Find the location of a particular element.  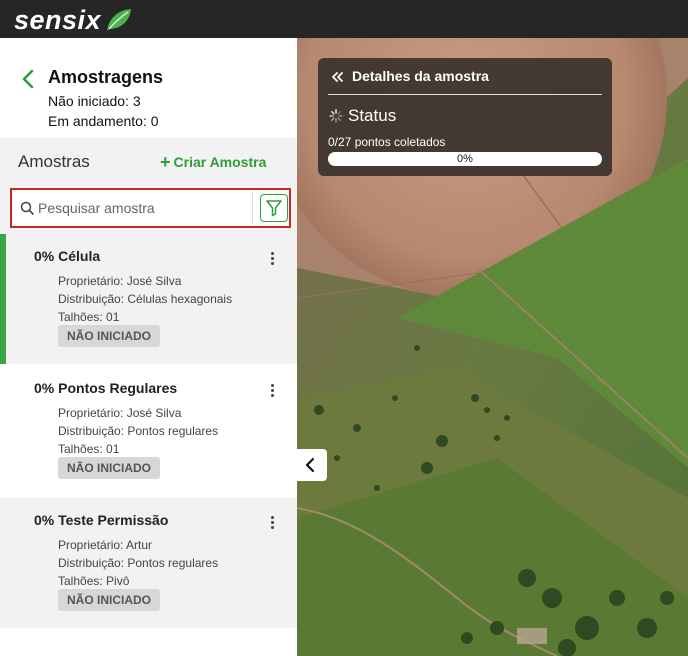

search-area is located at coordinates (150, 208).